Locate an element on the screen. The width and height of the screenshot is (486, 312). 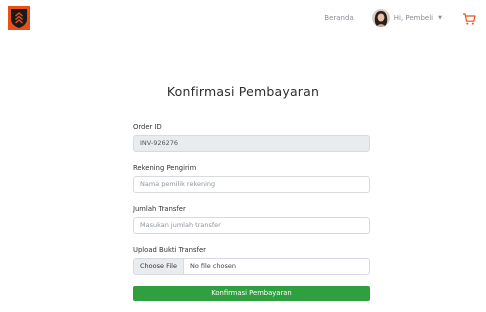
order-id-label: Order ID is located at coordinates (147, 127).